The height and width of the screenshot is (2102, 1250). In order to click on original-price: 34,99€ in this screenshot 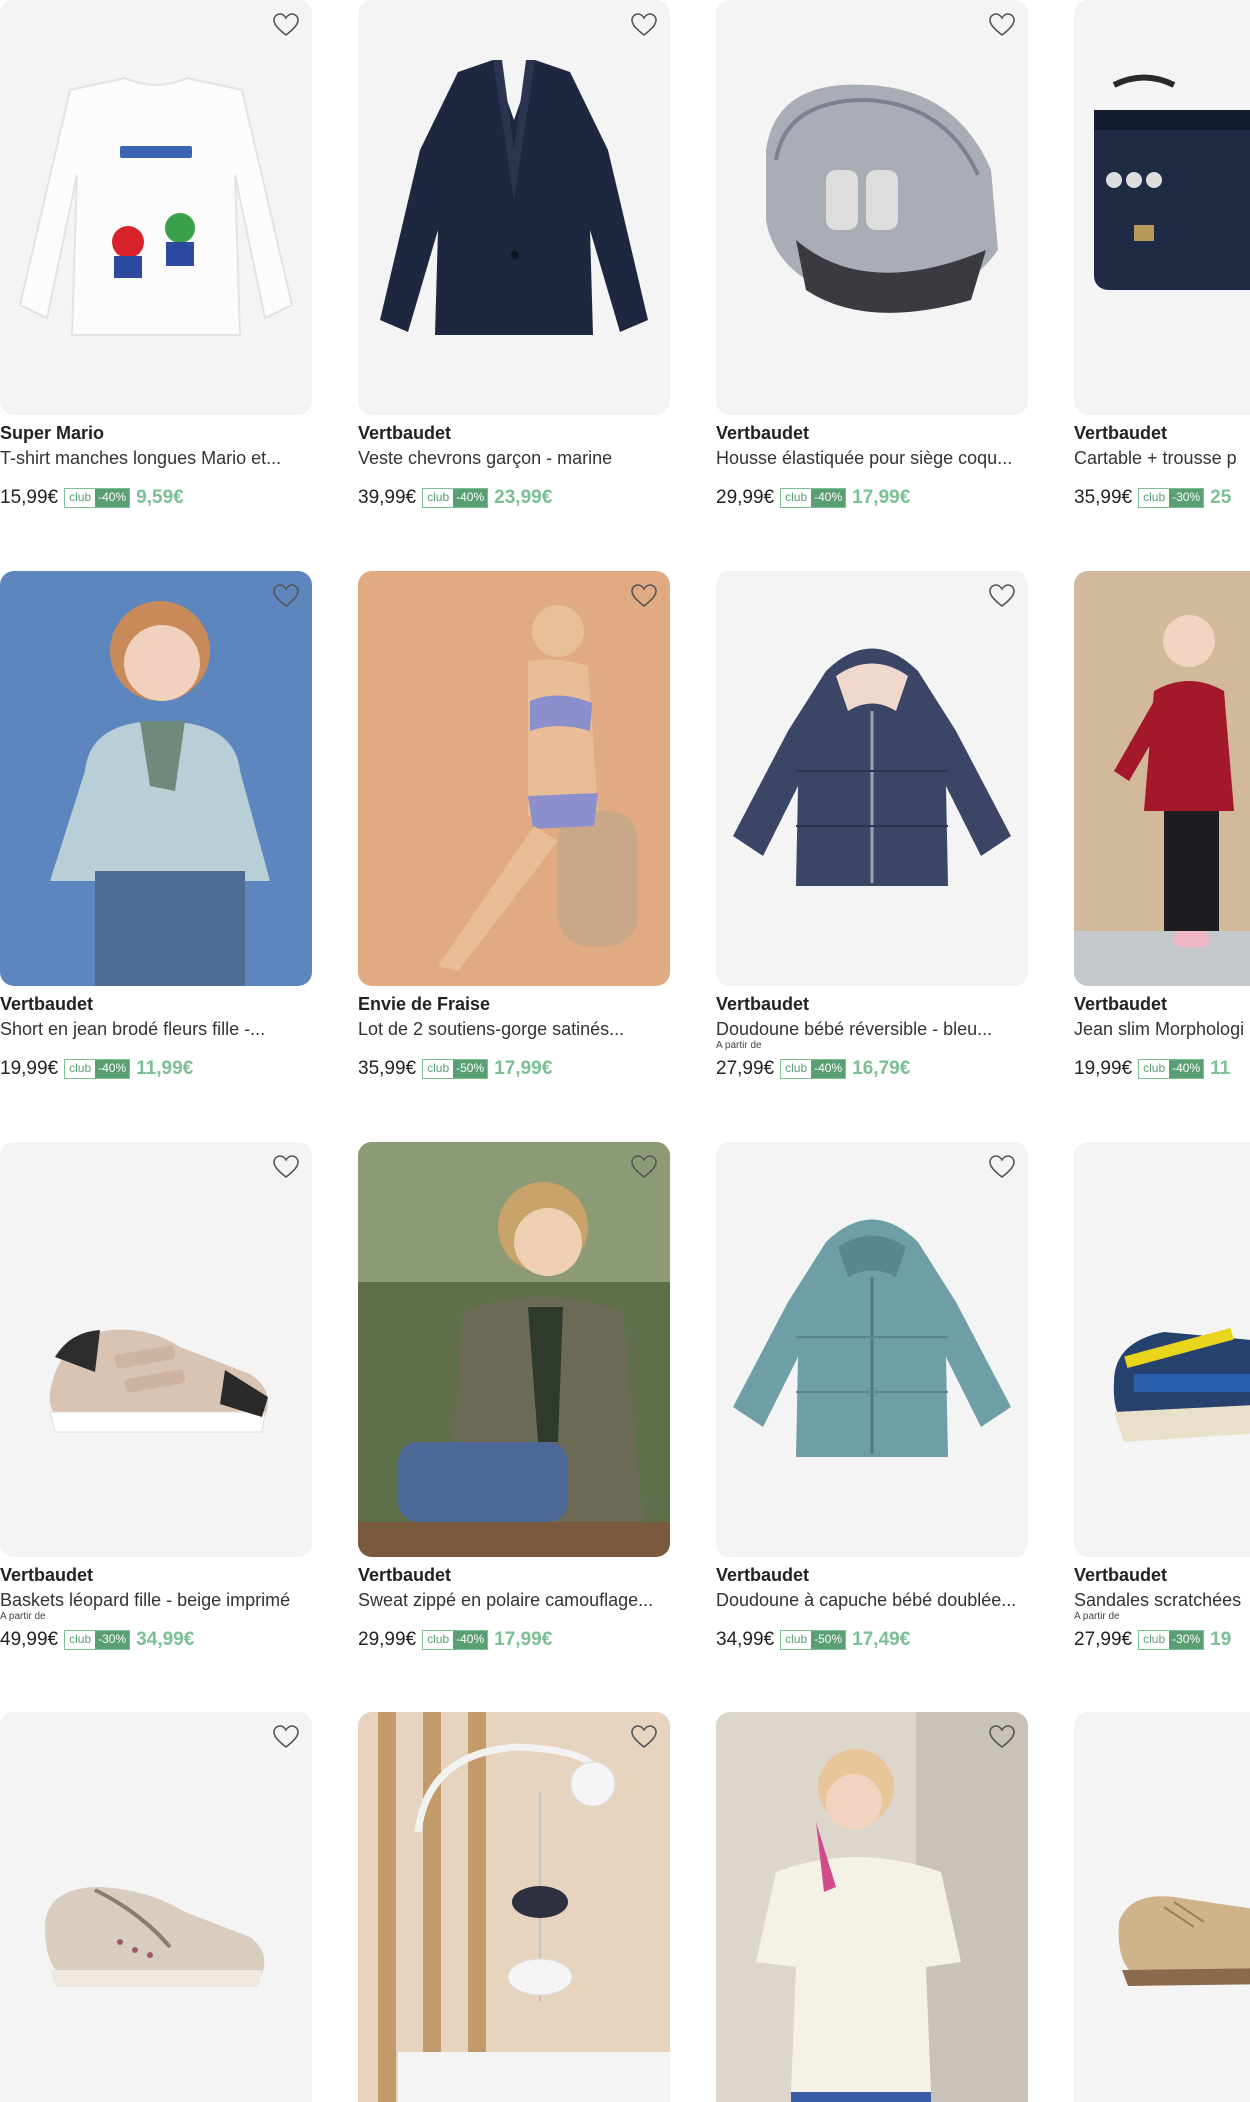, I will do `click(745, 1639)`.